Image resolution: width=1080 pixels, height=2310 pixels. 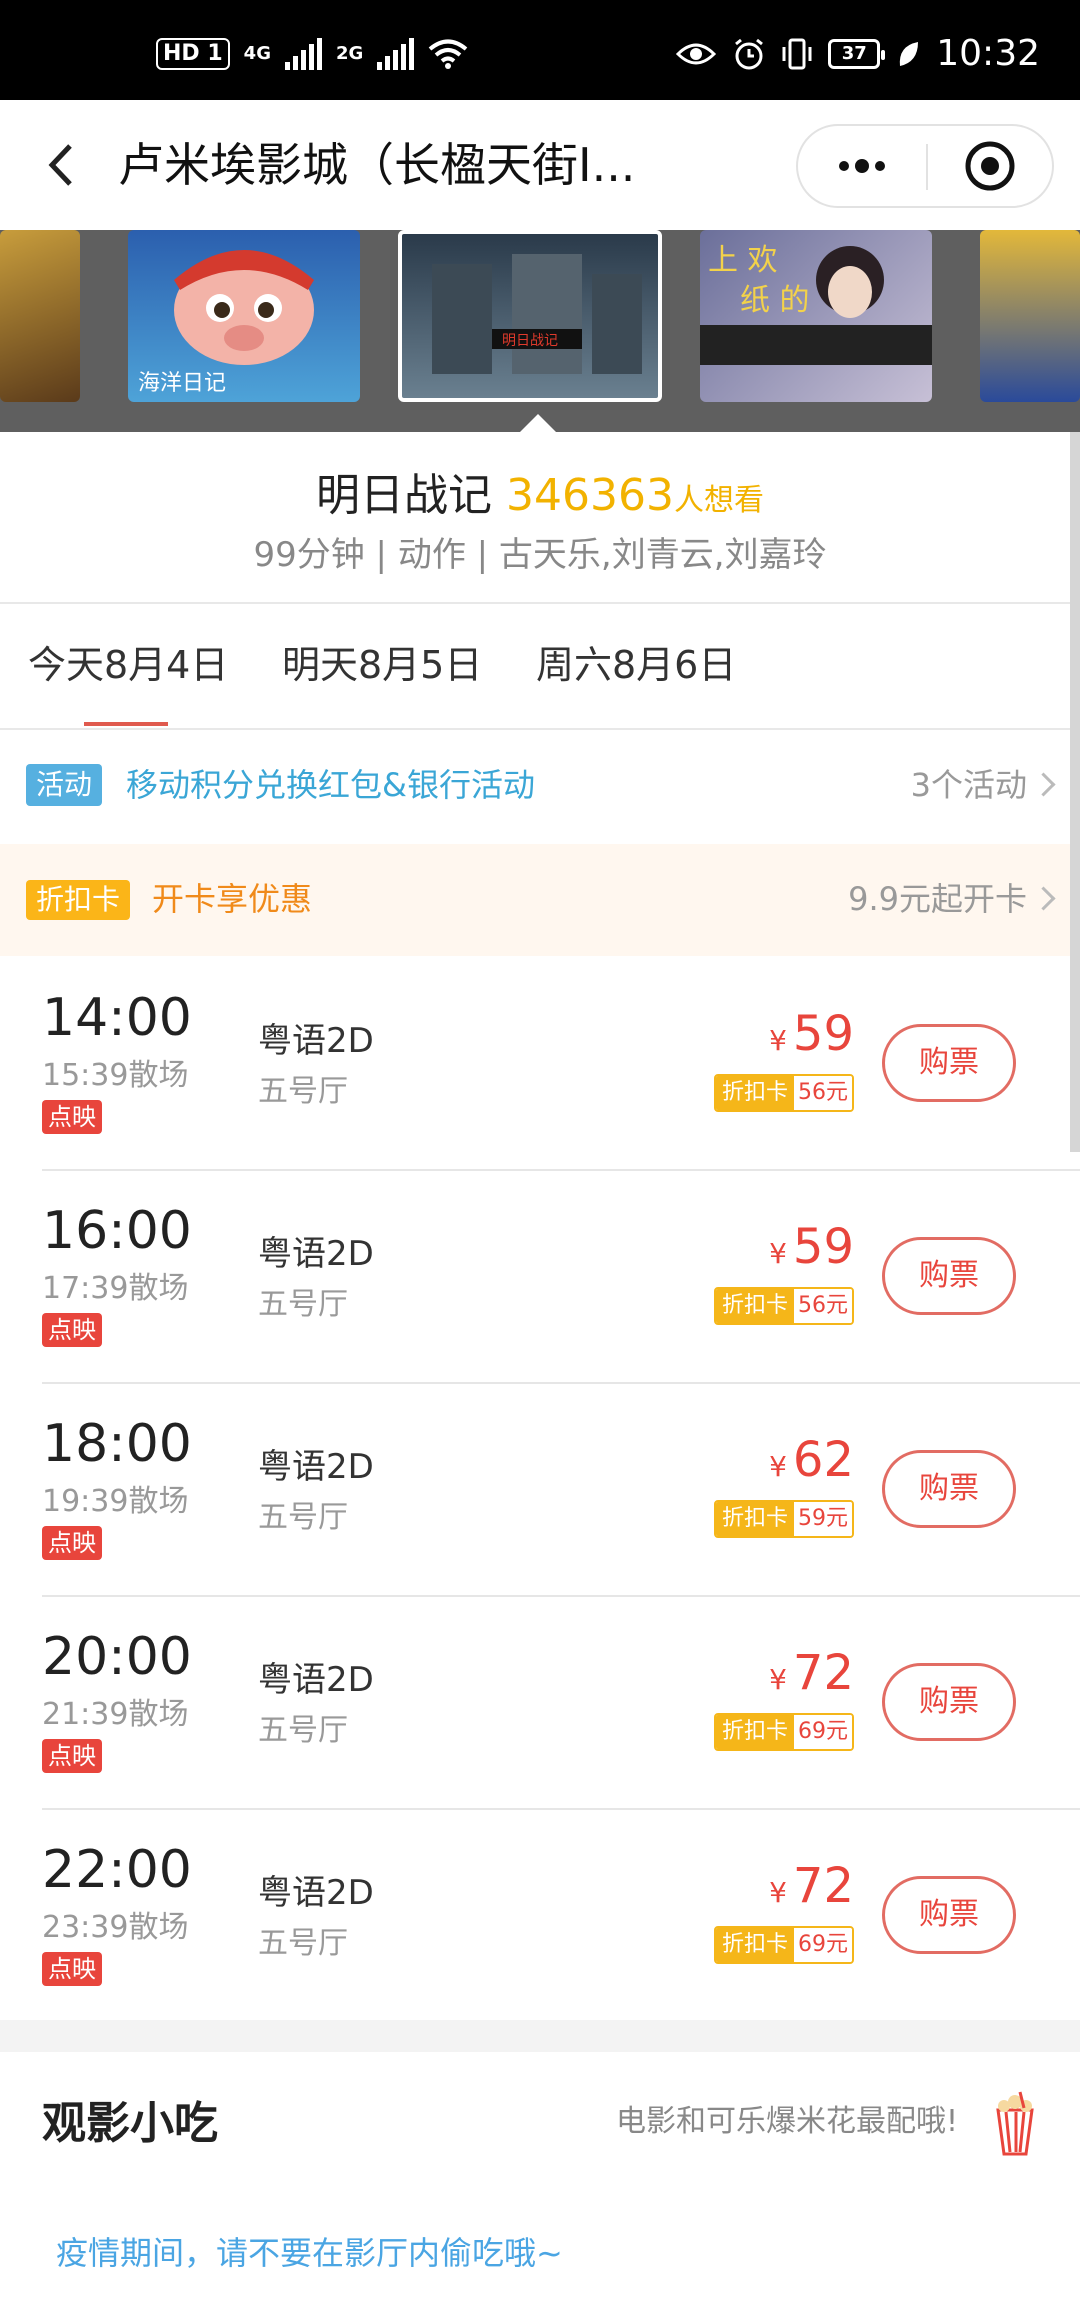 What do you see at coordinates (540, 786) in the screenshot?
I see `activity-row: 活动 移动积分兑换红包&银行活动 3个活动` at bounding box center [540, 786].